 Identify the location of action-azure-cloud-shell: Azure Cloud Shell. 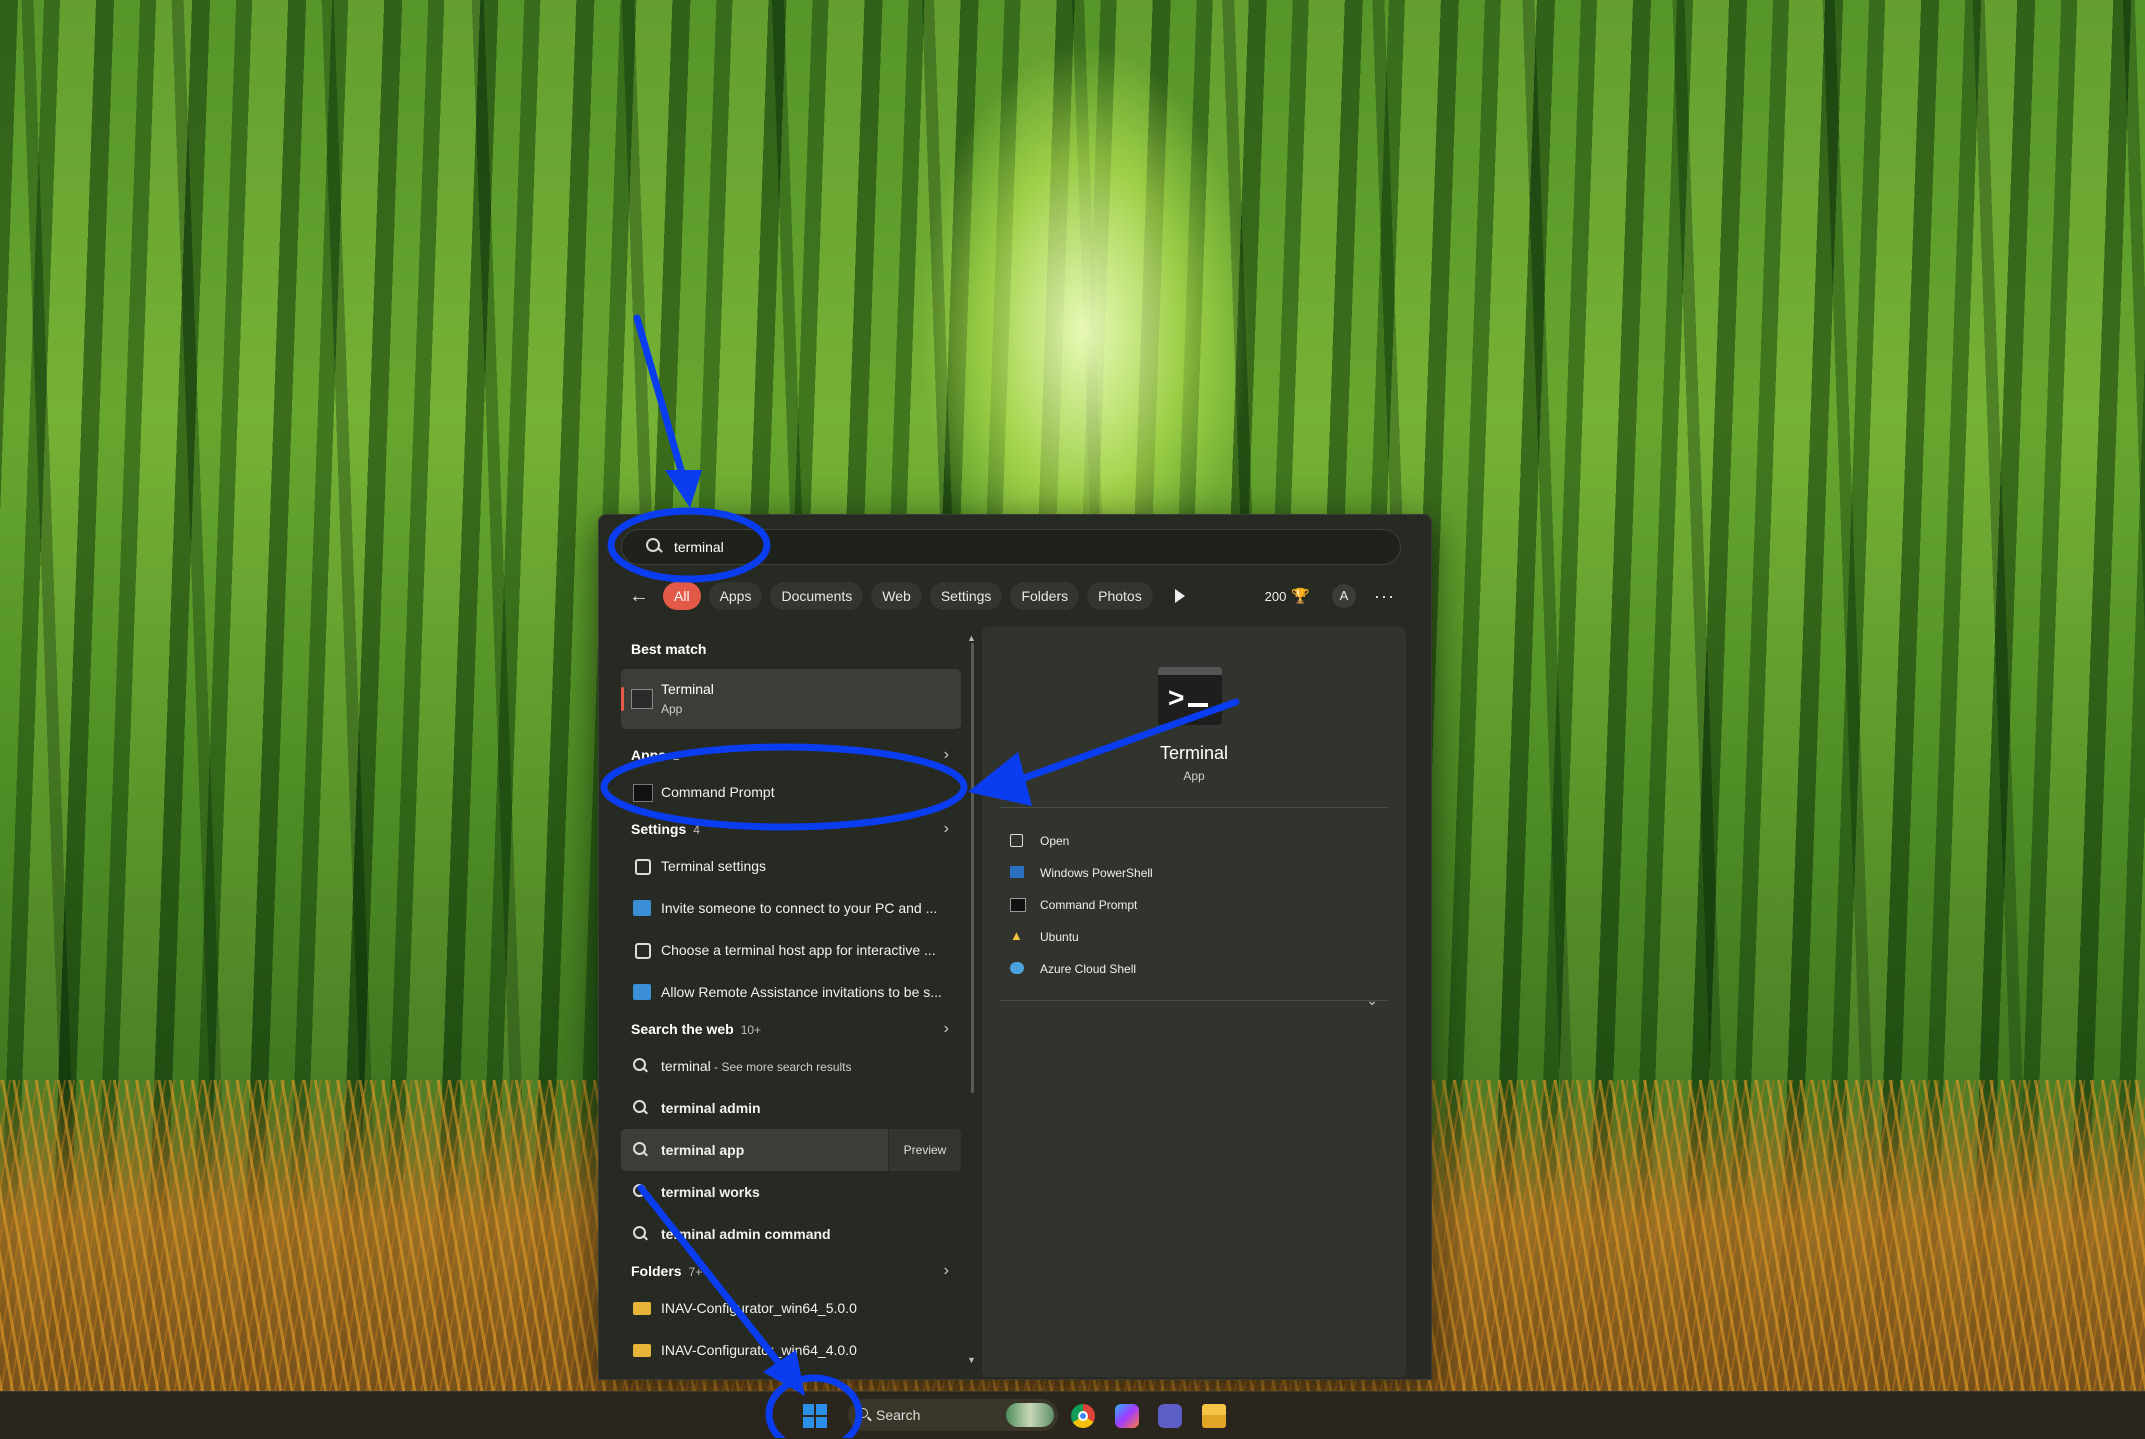
(1192, 969).